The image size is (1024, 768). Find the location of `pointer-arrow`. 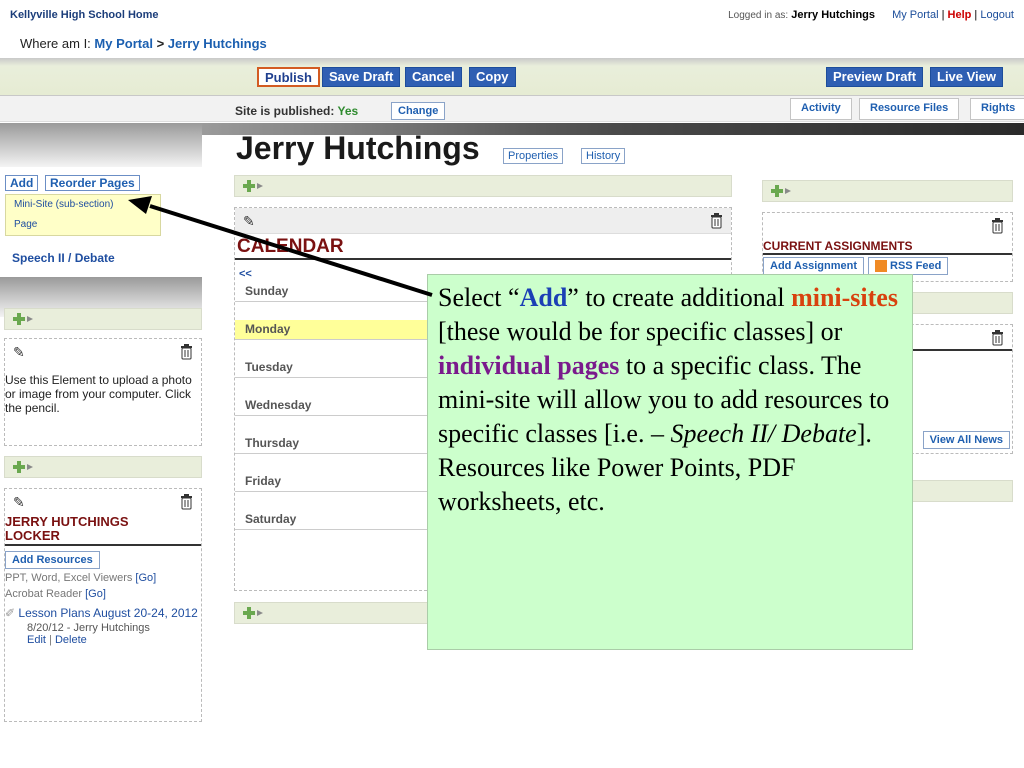

pointer-arrow is located at coordinates (280, 246).